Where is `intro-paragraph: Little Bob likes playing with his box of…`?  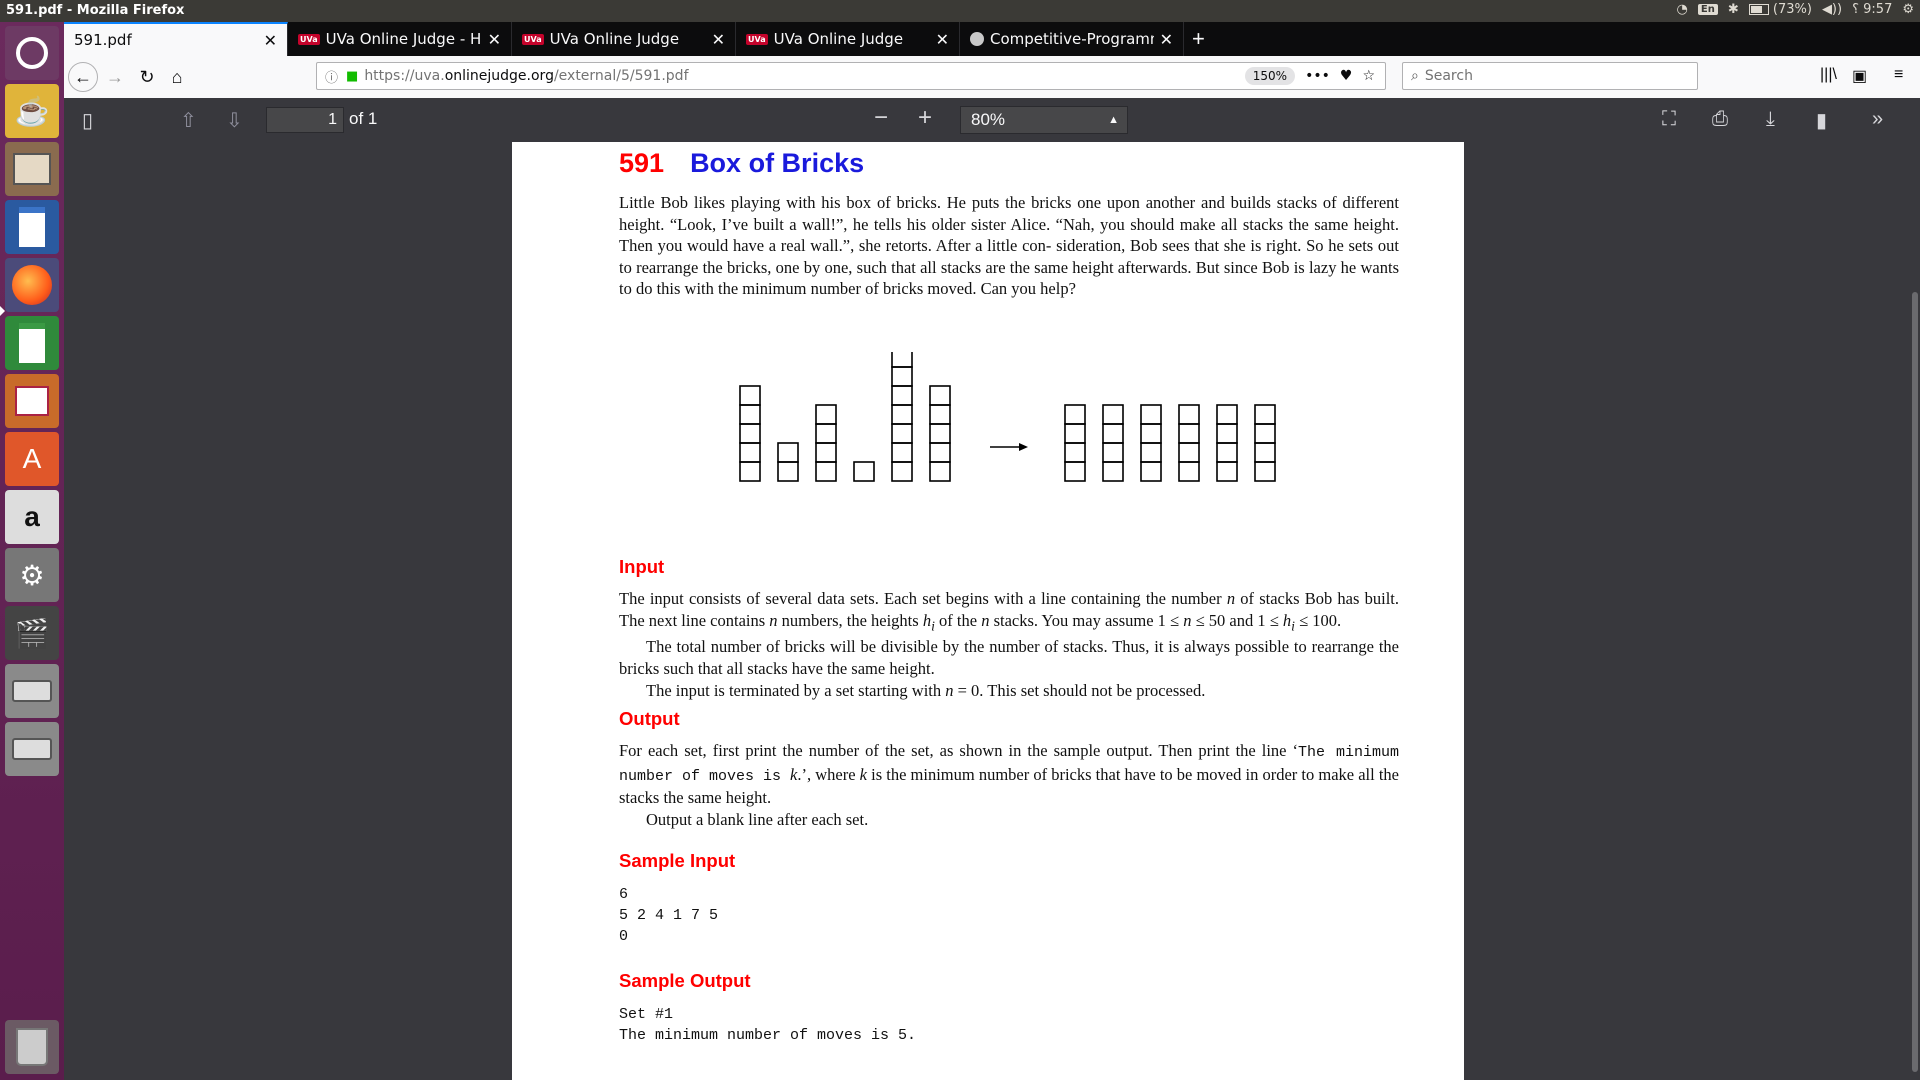 intro-paragraph: Little Bob likes playing with his box of… is located at coordinates (1009, 246).